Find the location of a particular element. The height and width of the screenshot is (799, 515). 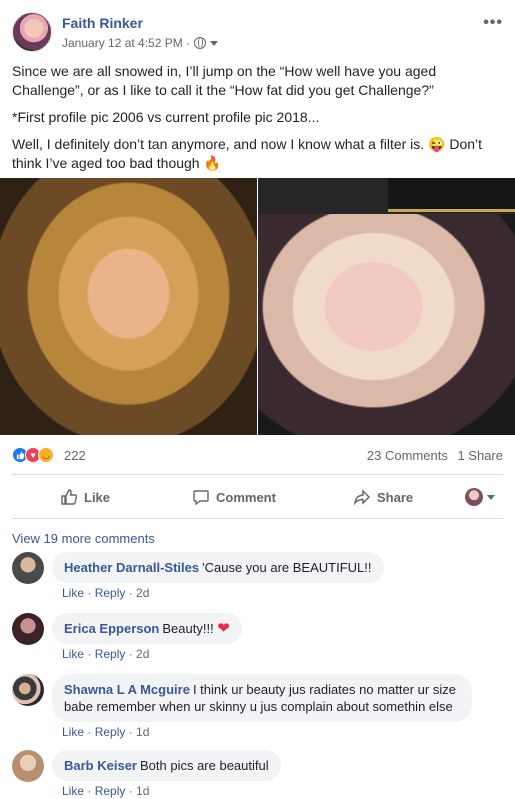

comment-button: Comment is located at coordinates (234, 497).